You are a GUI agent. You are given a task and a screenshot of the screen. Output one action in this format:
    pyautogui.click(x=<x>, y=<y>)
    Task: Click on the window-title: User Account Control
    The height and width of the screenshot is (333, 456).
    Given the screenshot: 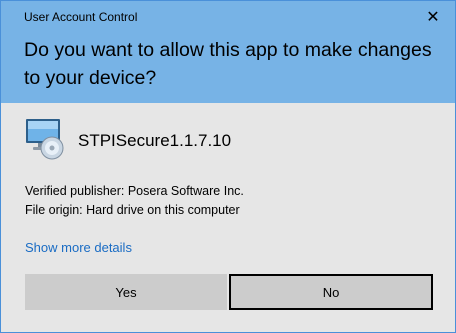 What is the action you would take?
    pyautogui.click(x=81, y=17)
    